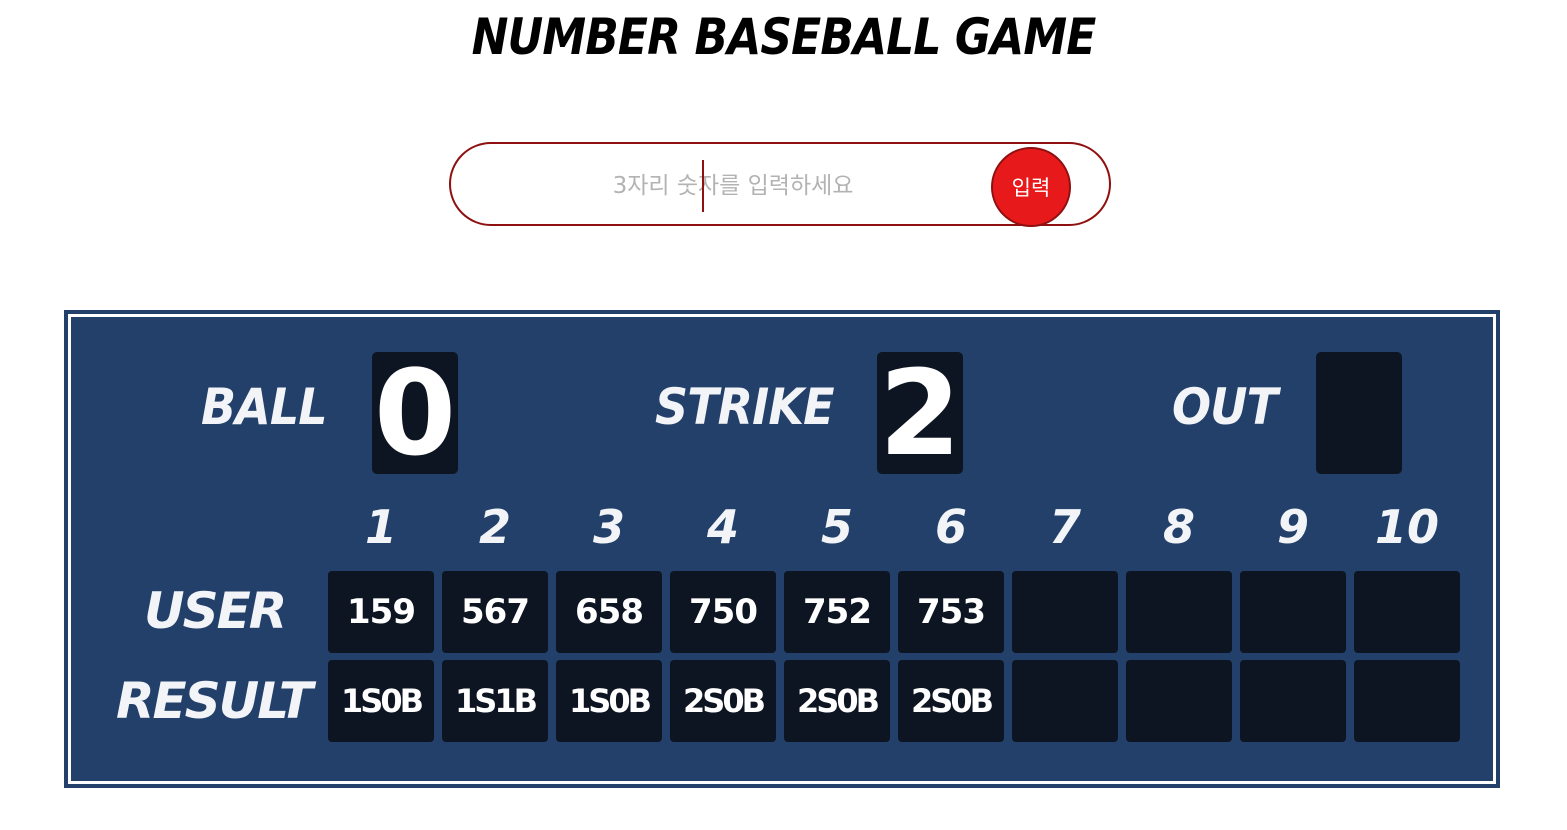 This screenshot has width=1567, height=830. What do you see at coordinates (415, 413) in the screenshot?
I see `ball-count: 0` at bounding box center [415, 413].